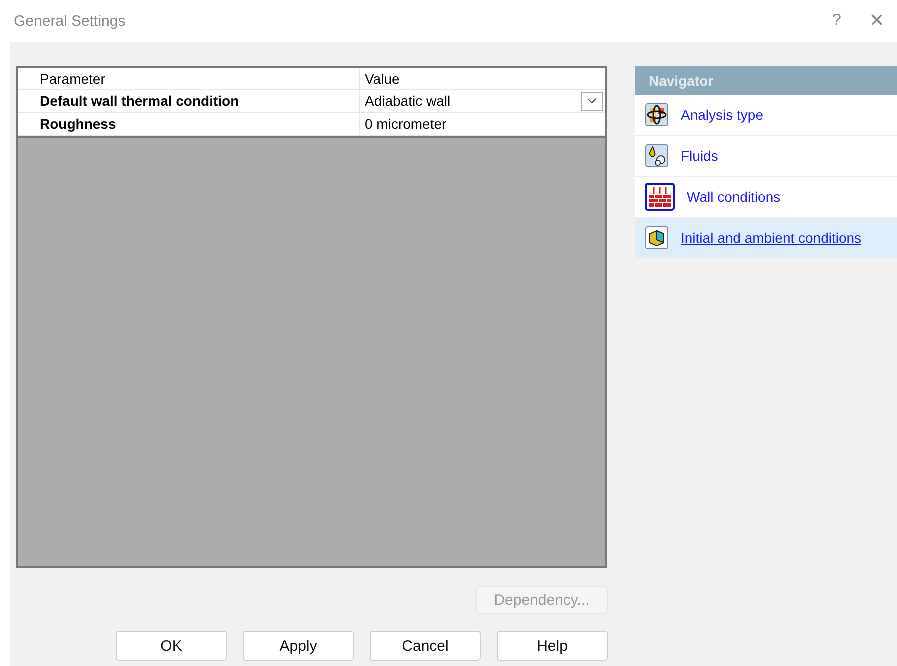 This screenshot has width=897, height=666. Describe the element at coordinates (657, 115) in the screenshot. I see `atom-icon` at that location.